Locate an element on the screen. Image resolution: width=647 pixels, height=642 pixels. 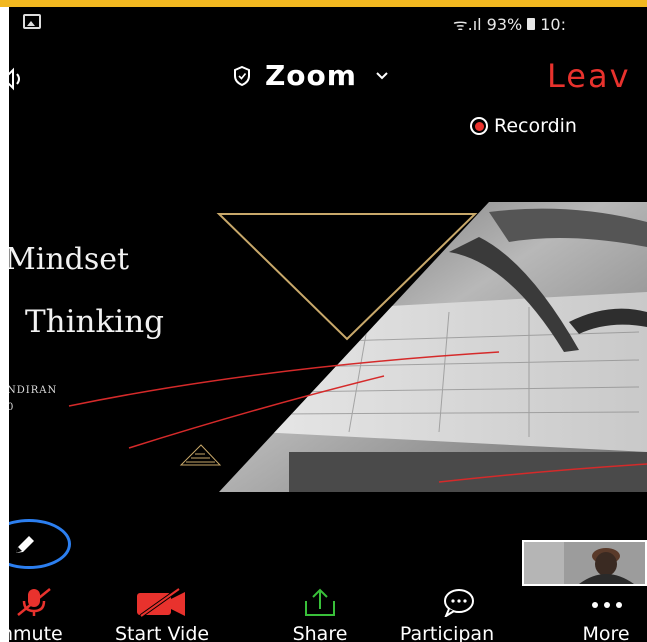
participants-label: Participan is located at coordinates (447, 632).